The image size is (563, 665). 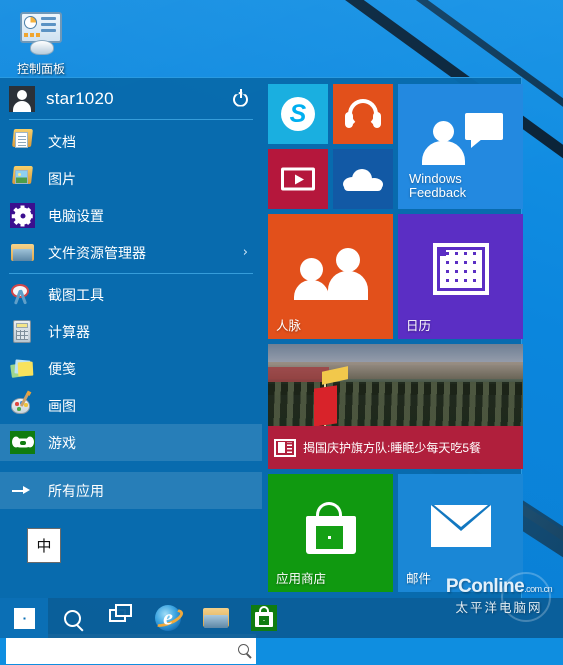 What do you see at coordinates (460, 269) in the screenshot?
I see `calendar-grid-icon` at bounding box center [460, 269].